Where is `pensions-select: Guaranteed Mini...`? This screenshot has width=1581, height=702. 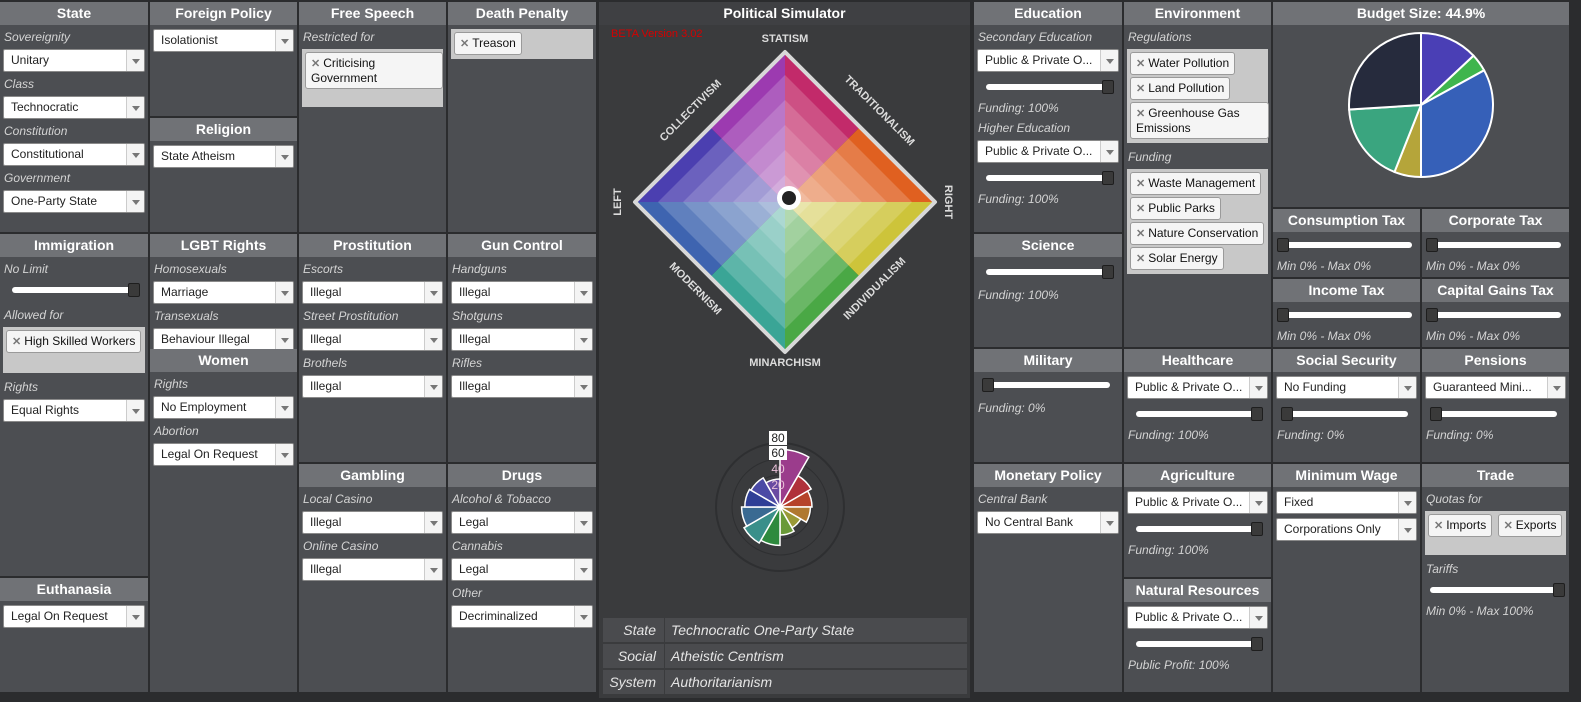
pensions-select: Guaranteed Mini... is located at coordinates (1495, 387).